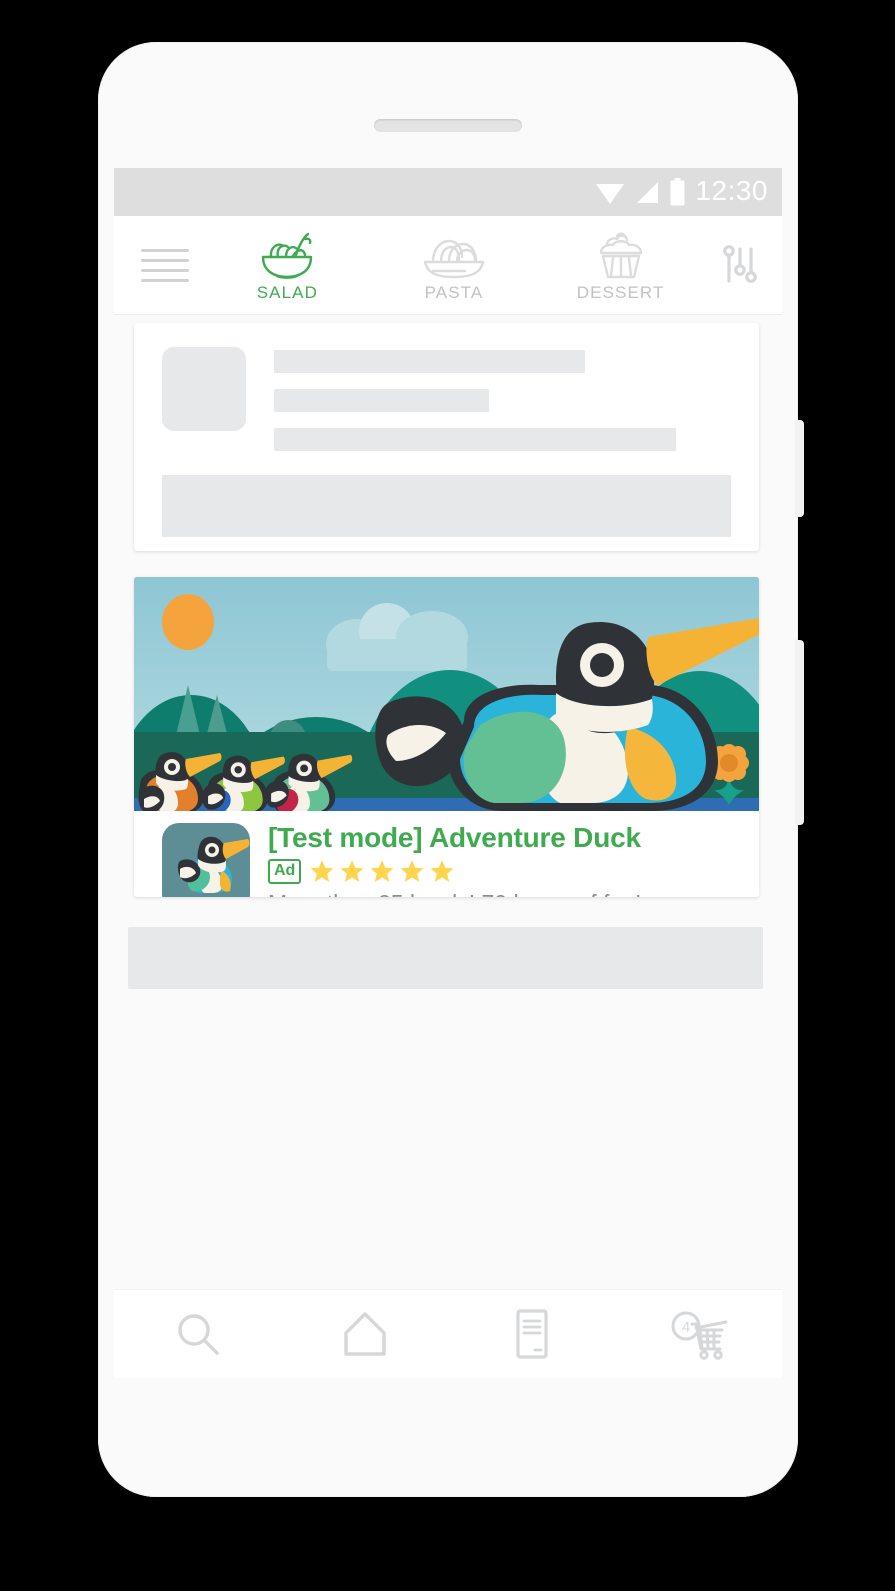 Image resolution: width=895 pixels, height=1591 pixels. What do you see at coordinates (799, 732) in the screenshot?
I see `power-button` at bounding box center [799, 732].